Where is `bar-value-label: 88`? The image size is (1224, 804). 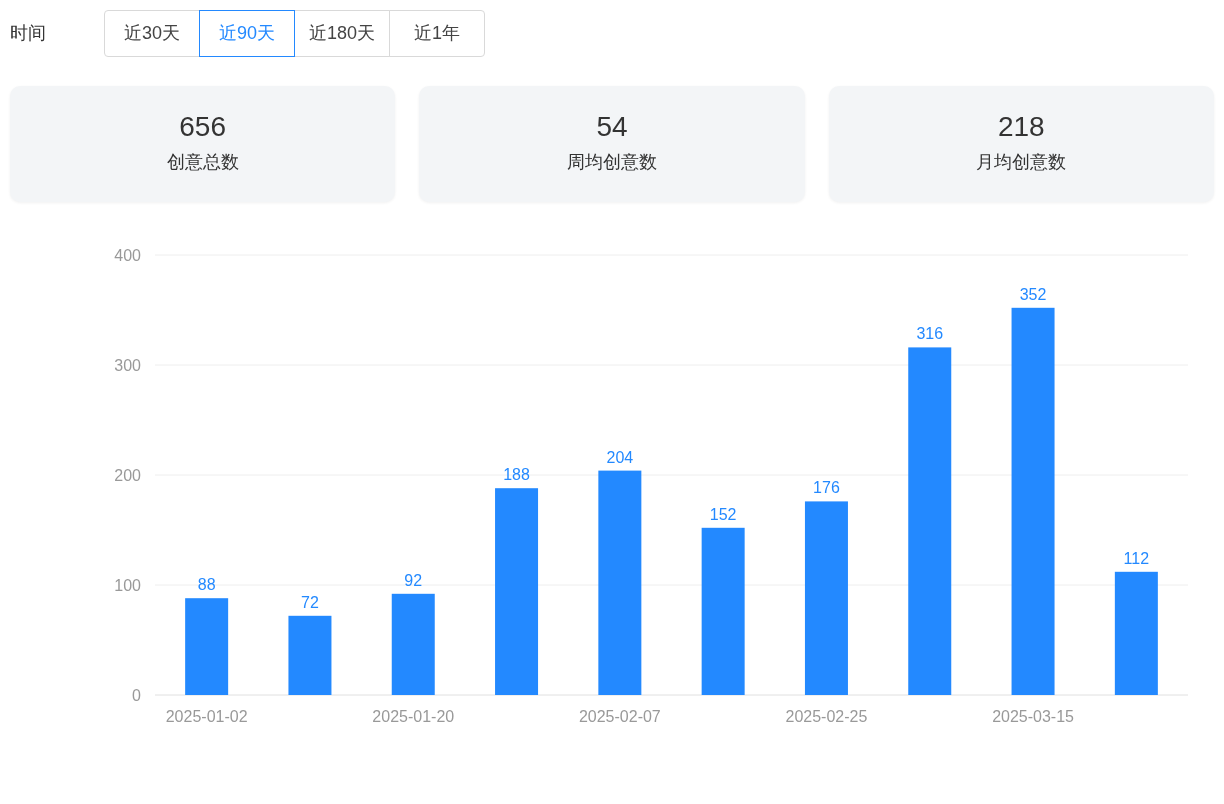 bar-value-label: 88 is located at coordinates (206, 585).